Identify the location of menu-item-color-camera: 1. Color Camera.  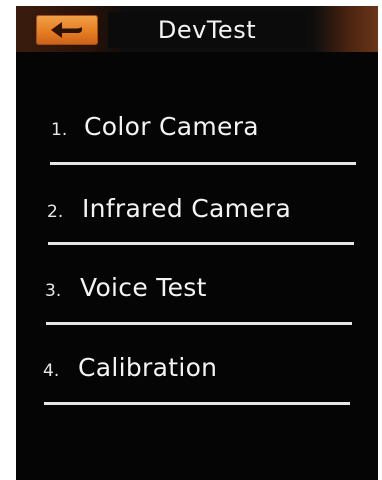
(197, 134).